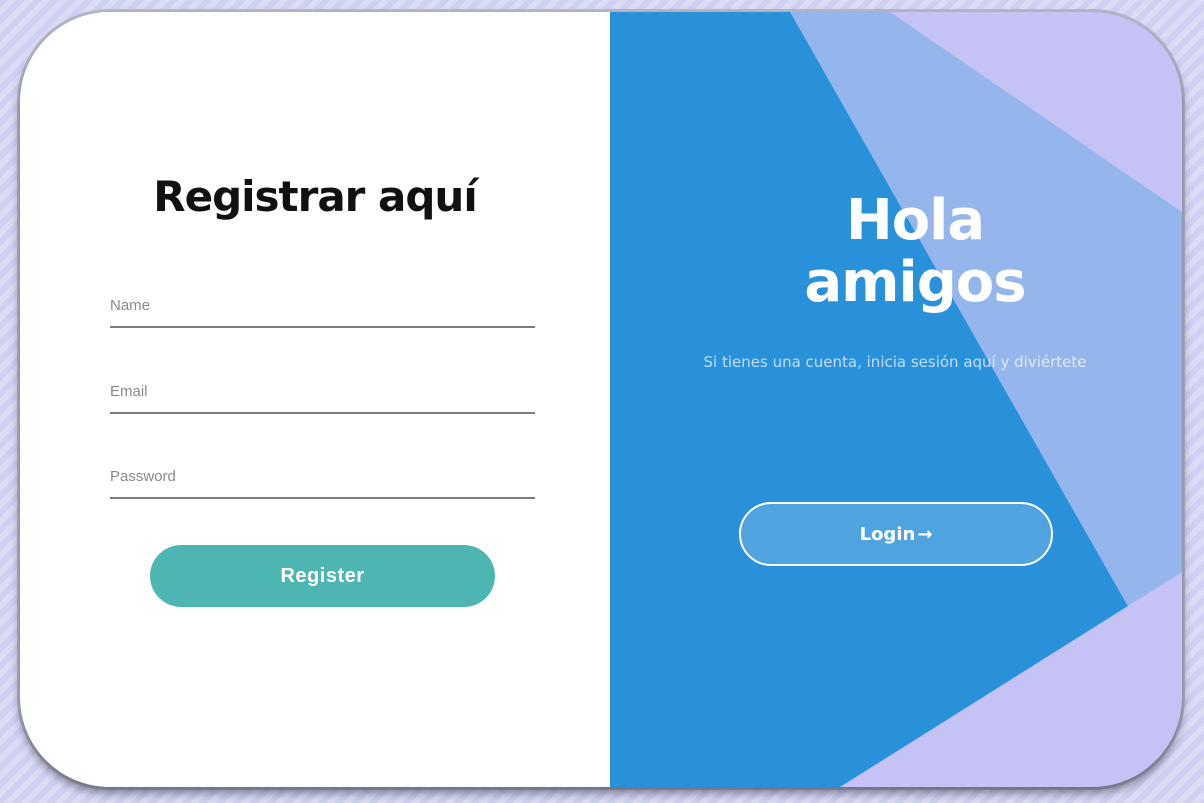  What do you see at coordinates (322, 576) in the screenshot?
I see `register-button: Register` at bounding box center [322, 576].